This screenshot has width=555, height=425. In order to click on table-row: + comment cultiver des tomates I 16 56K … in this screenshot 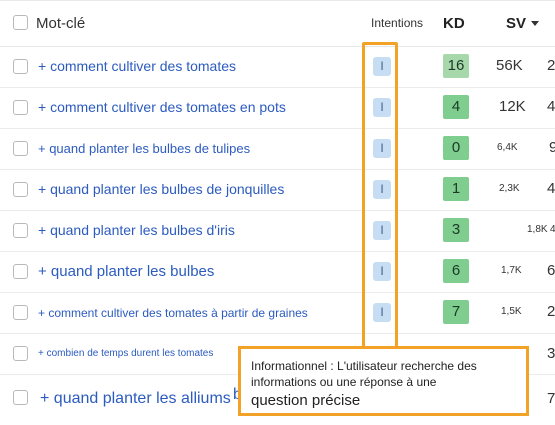, I will do `click(277, 67)`.